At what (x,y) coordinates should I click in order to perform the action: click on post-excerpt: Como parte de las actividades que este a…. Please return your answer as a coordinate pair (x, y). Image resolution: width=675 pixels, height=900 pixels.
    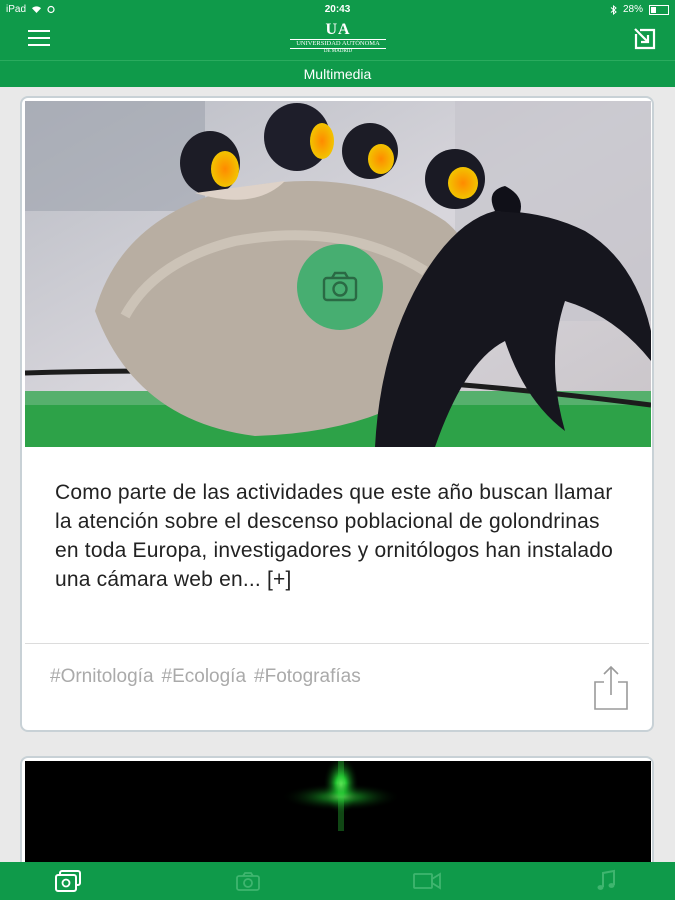
    Looking at the image, I should click on (335, 536).